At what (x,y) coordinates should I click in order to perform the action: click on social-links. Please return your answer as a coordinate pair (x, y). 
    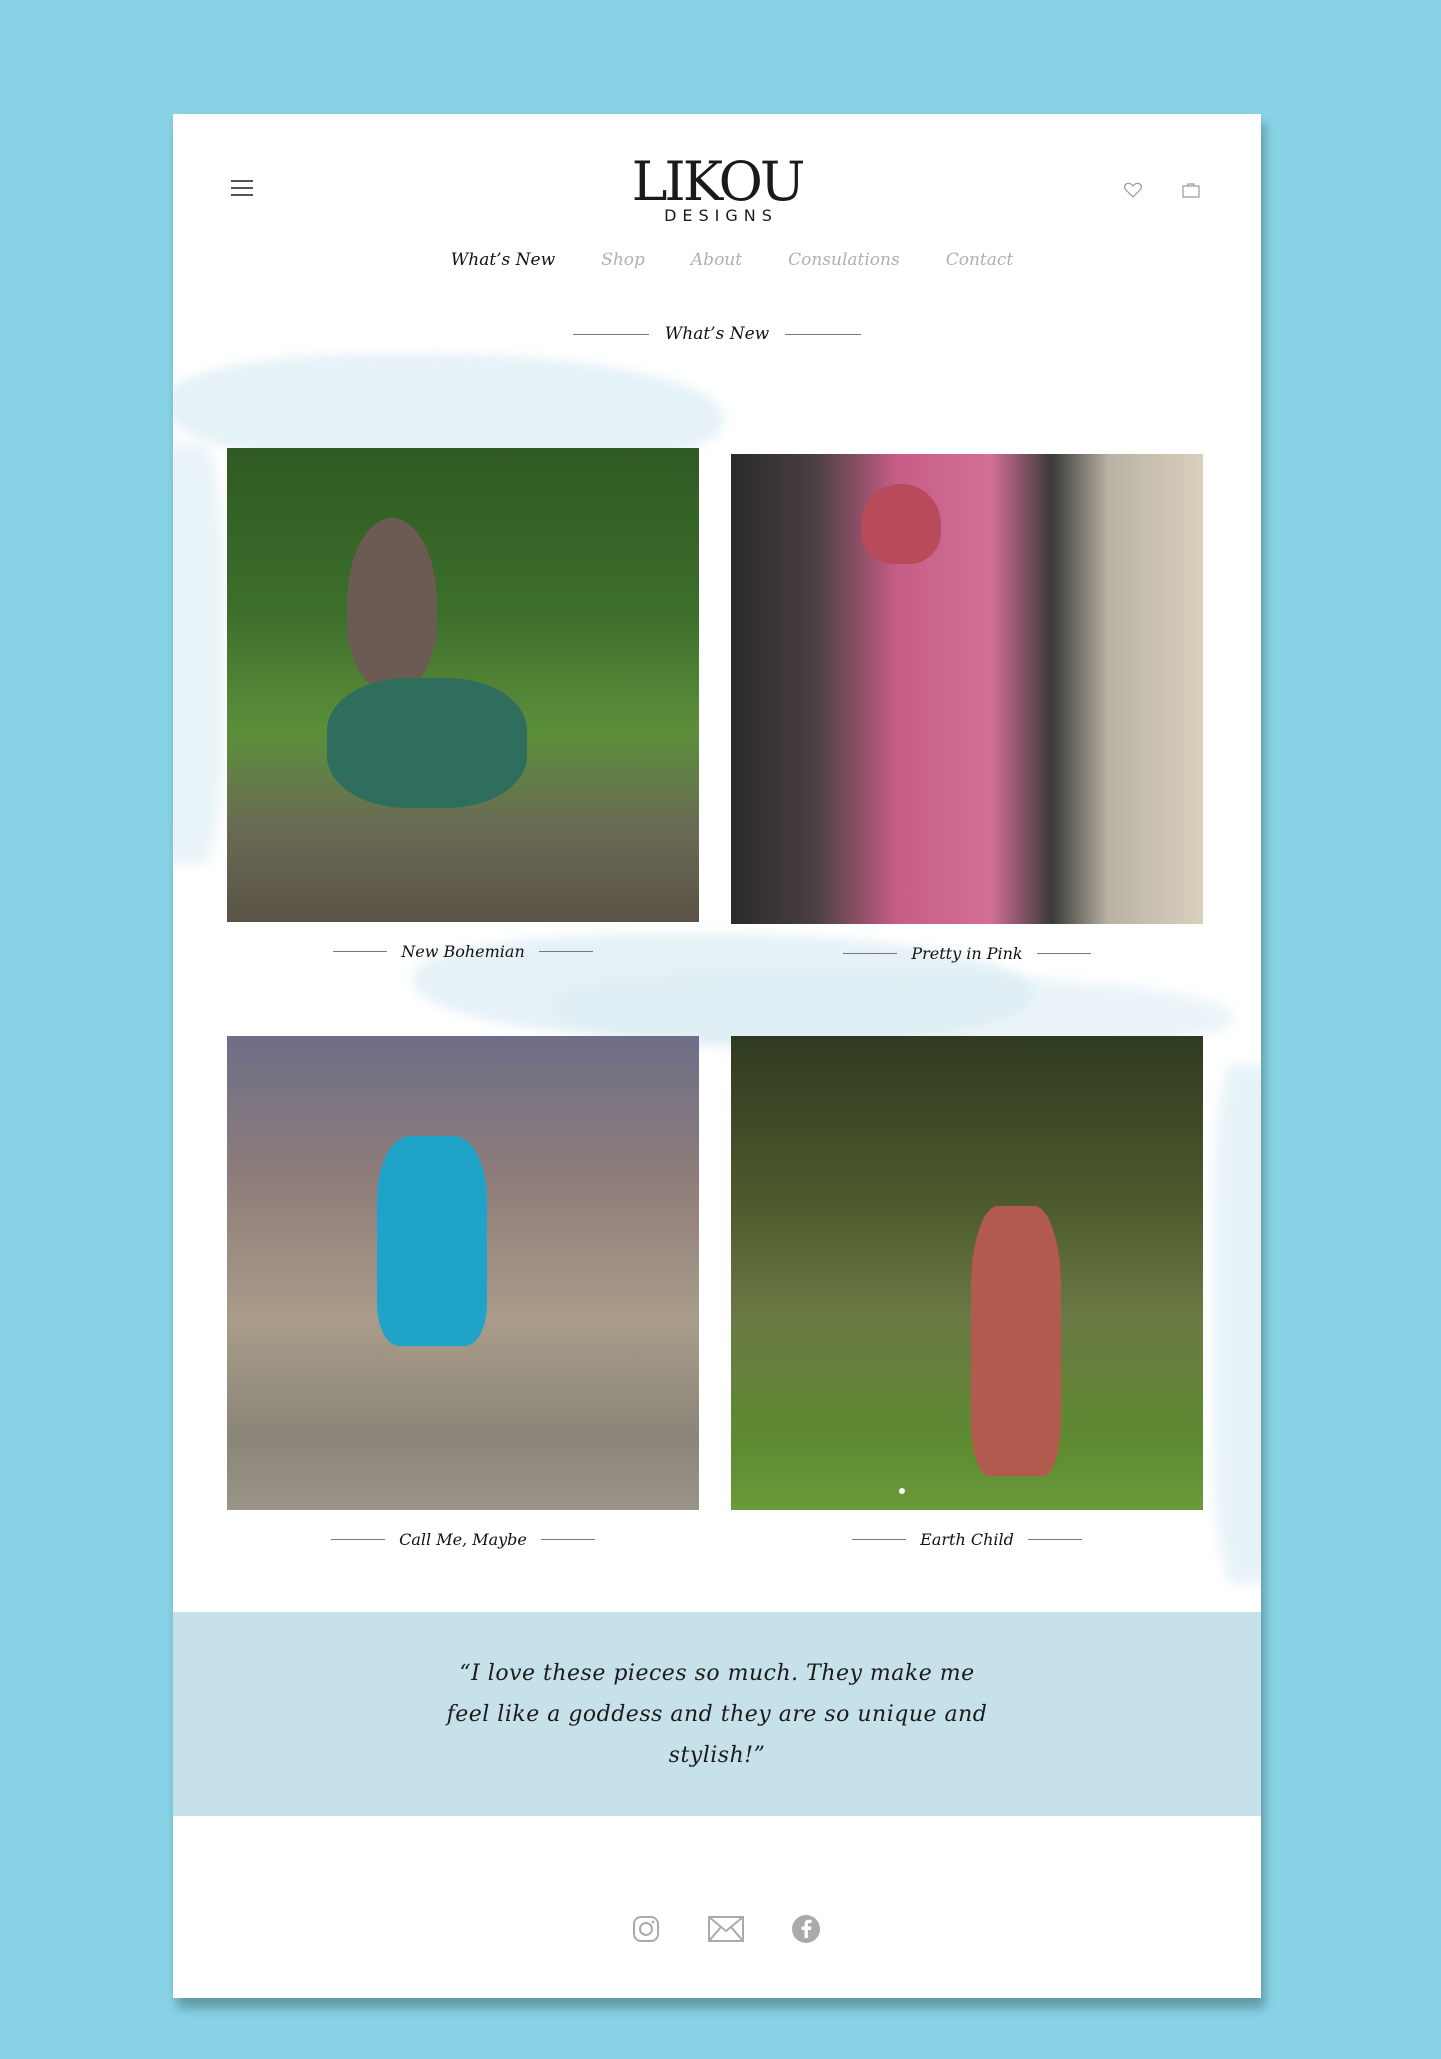
    Looking at the image, I should click on (717, 1929).